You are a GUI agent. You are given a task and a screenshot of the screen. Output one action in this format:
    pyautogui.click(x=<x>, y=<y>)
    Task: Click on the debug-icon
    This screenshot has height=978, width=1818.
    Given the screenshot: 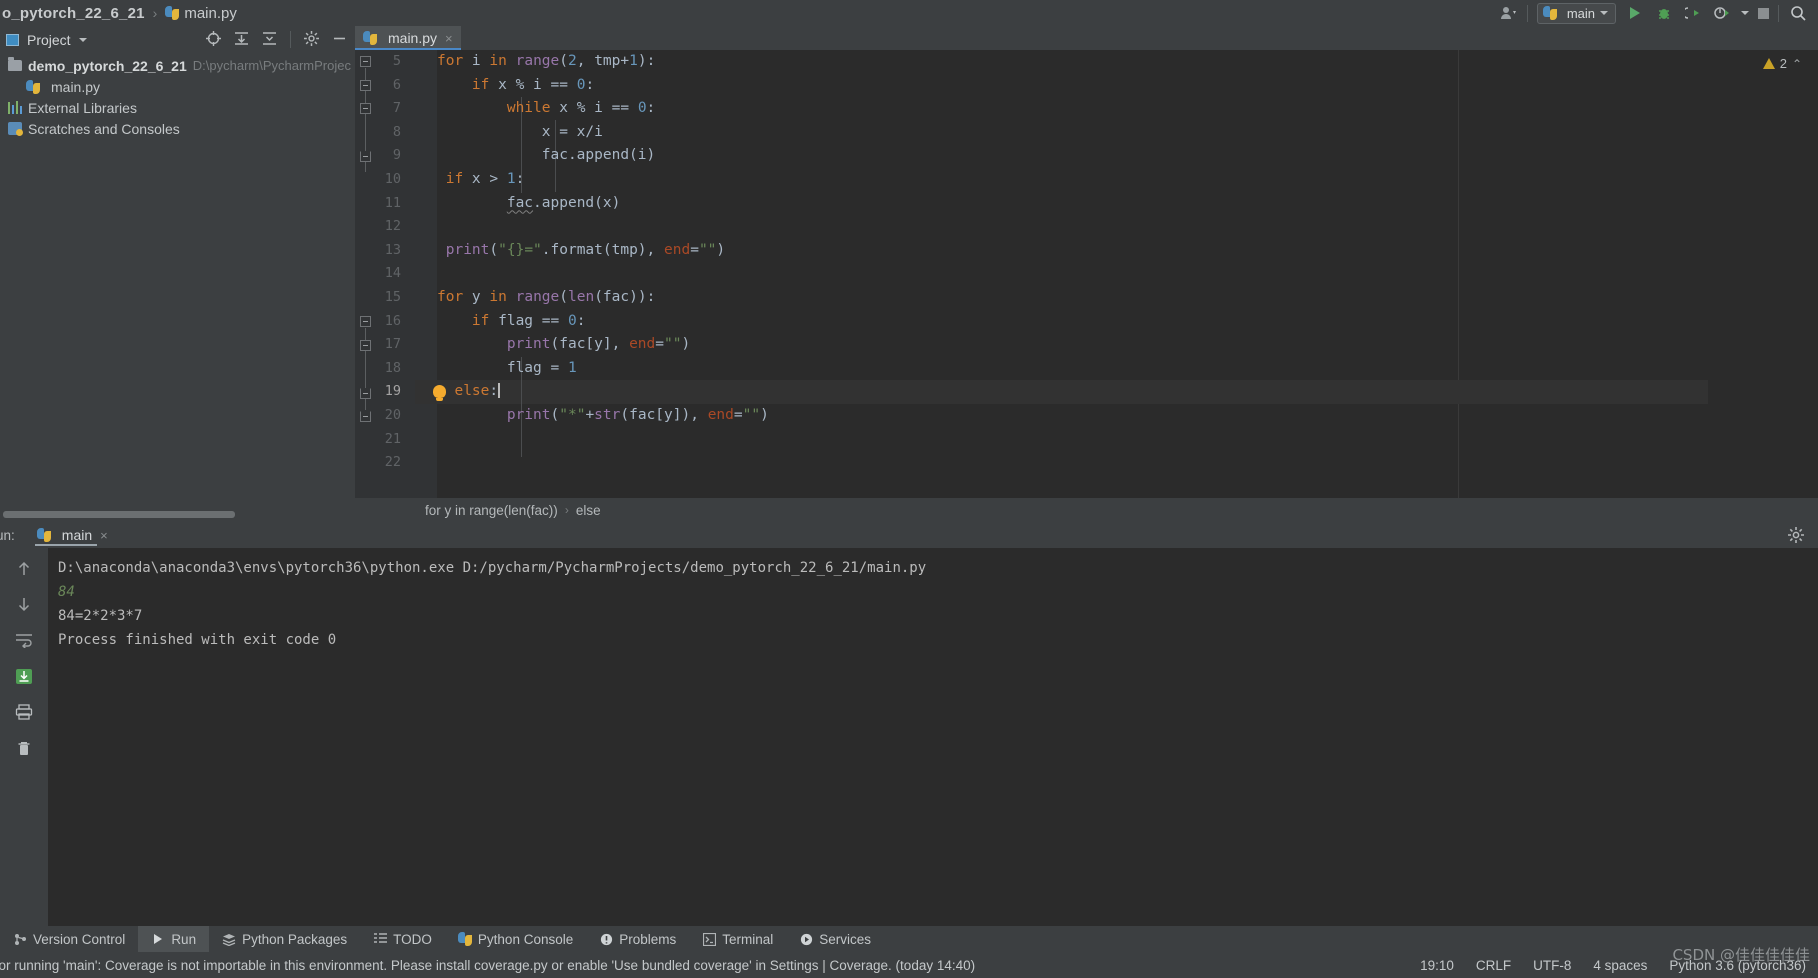 What is the action you would take?
    pyautogui.click(x=1664, y=13)
    